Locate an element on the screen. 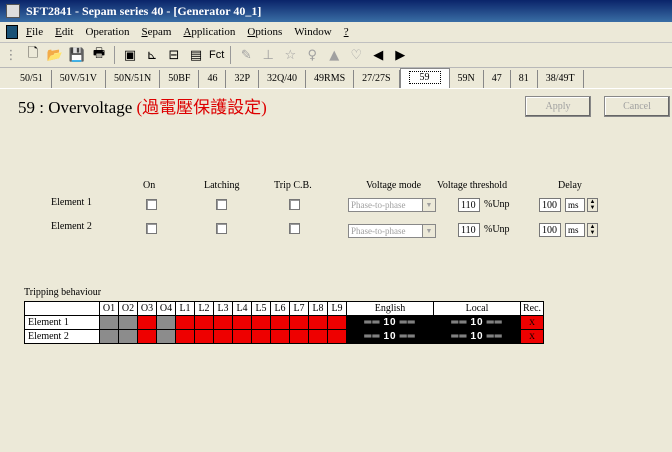 The image size is (672, 452). fct-button: Fct is located at coordinates (216, 55).